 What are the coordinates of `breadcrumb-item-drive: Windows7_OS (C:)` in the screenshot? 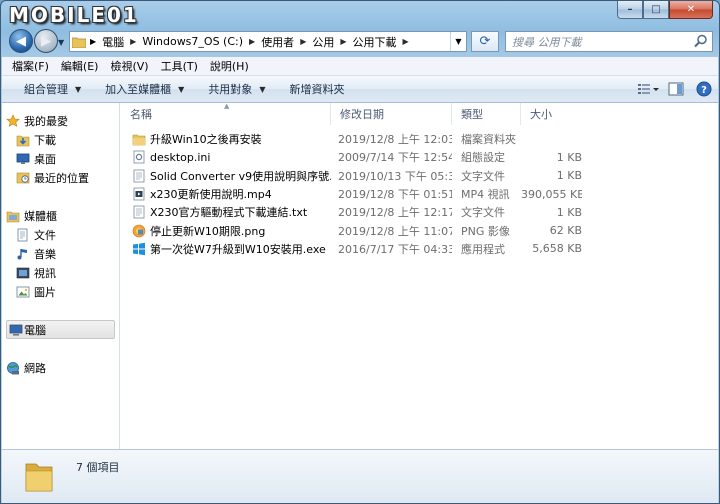 It's located at (192, 41).